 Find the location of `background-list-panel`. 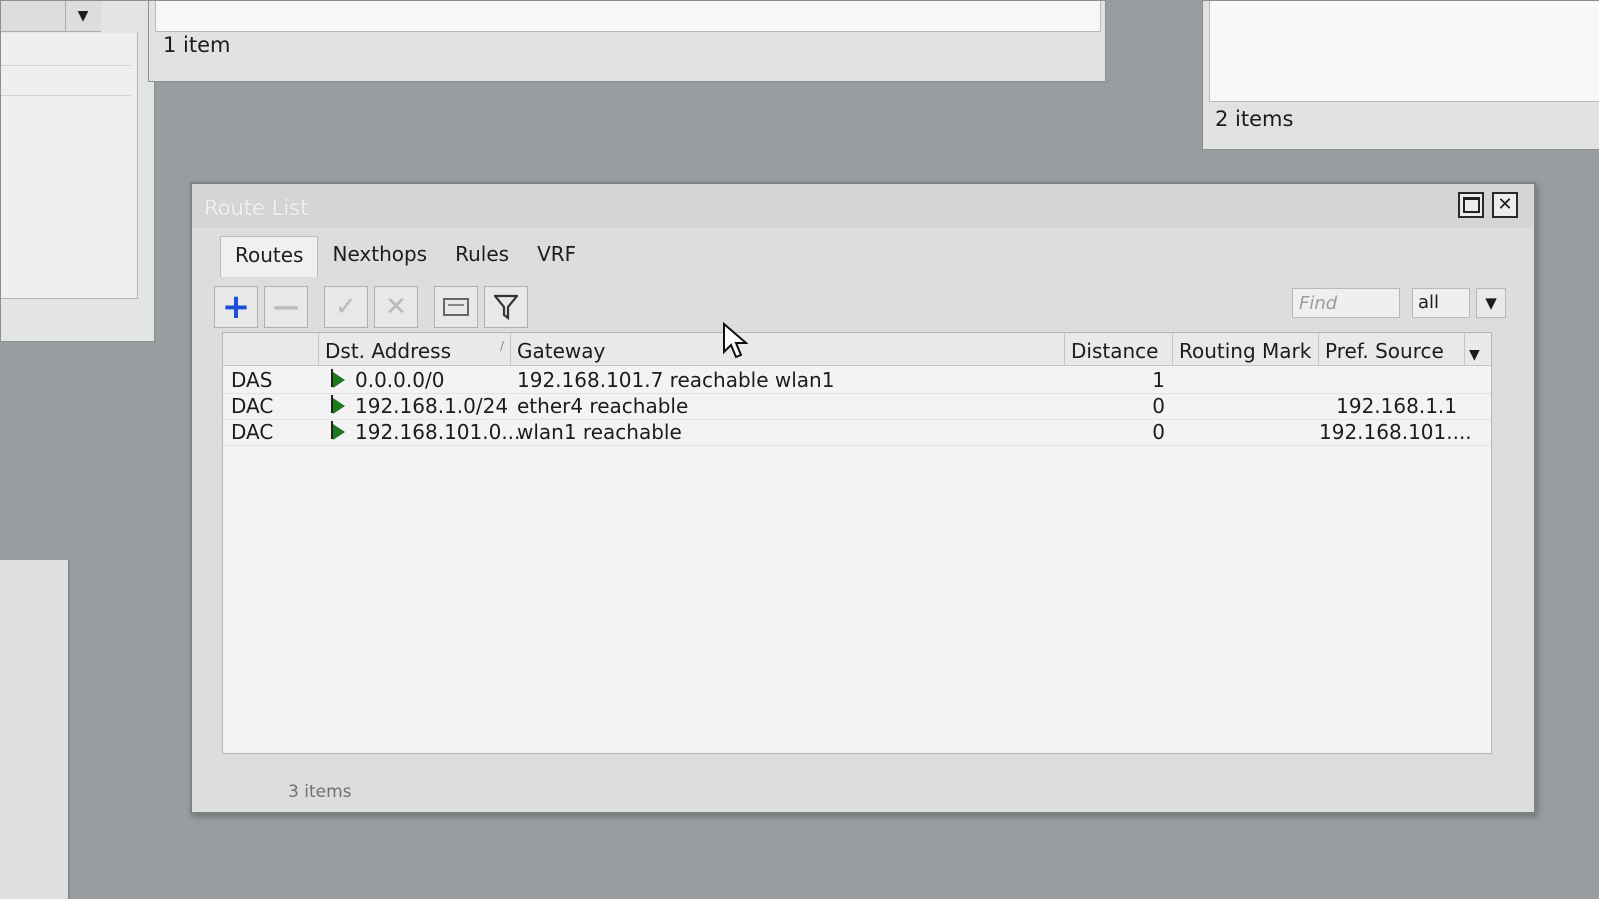

background-list-panel is located at coordinates (69, 166).